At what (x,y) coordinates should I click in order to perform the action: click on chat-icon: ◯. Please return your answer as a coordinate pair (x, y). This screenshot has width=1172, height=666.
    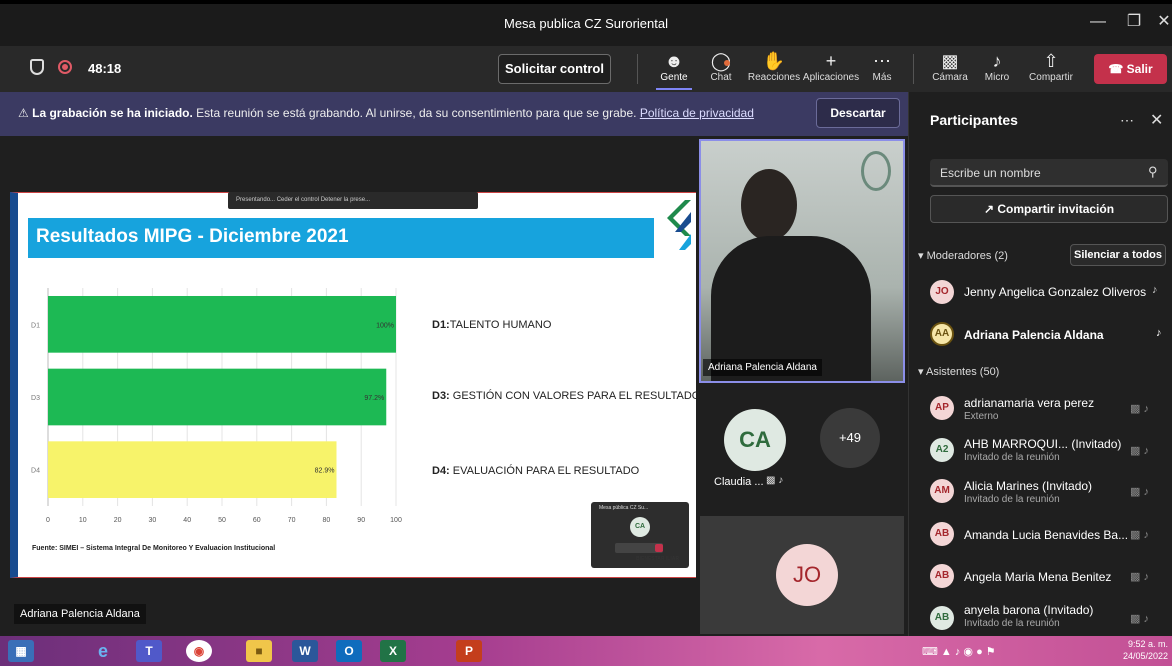
    Looking at the image, I should click on (721, 61).